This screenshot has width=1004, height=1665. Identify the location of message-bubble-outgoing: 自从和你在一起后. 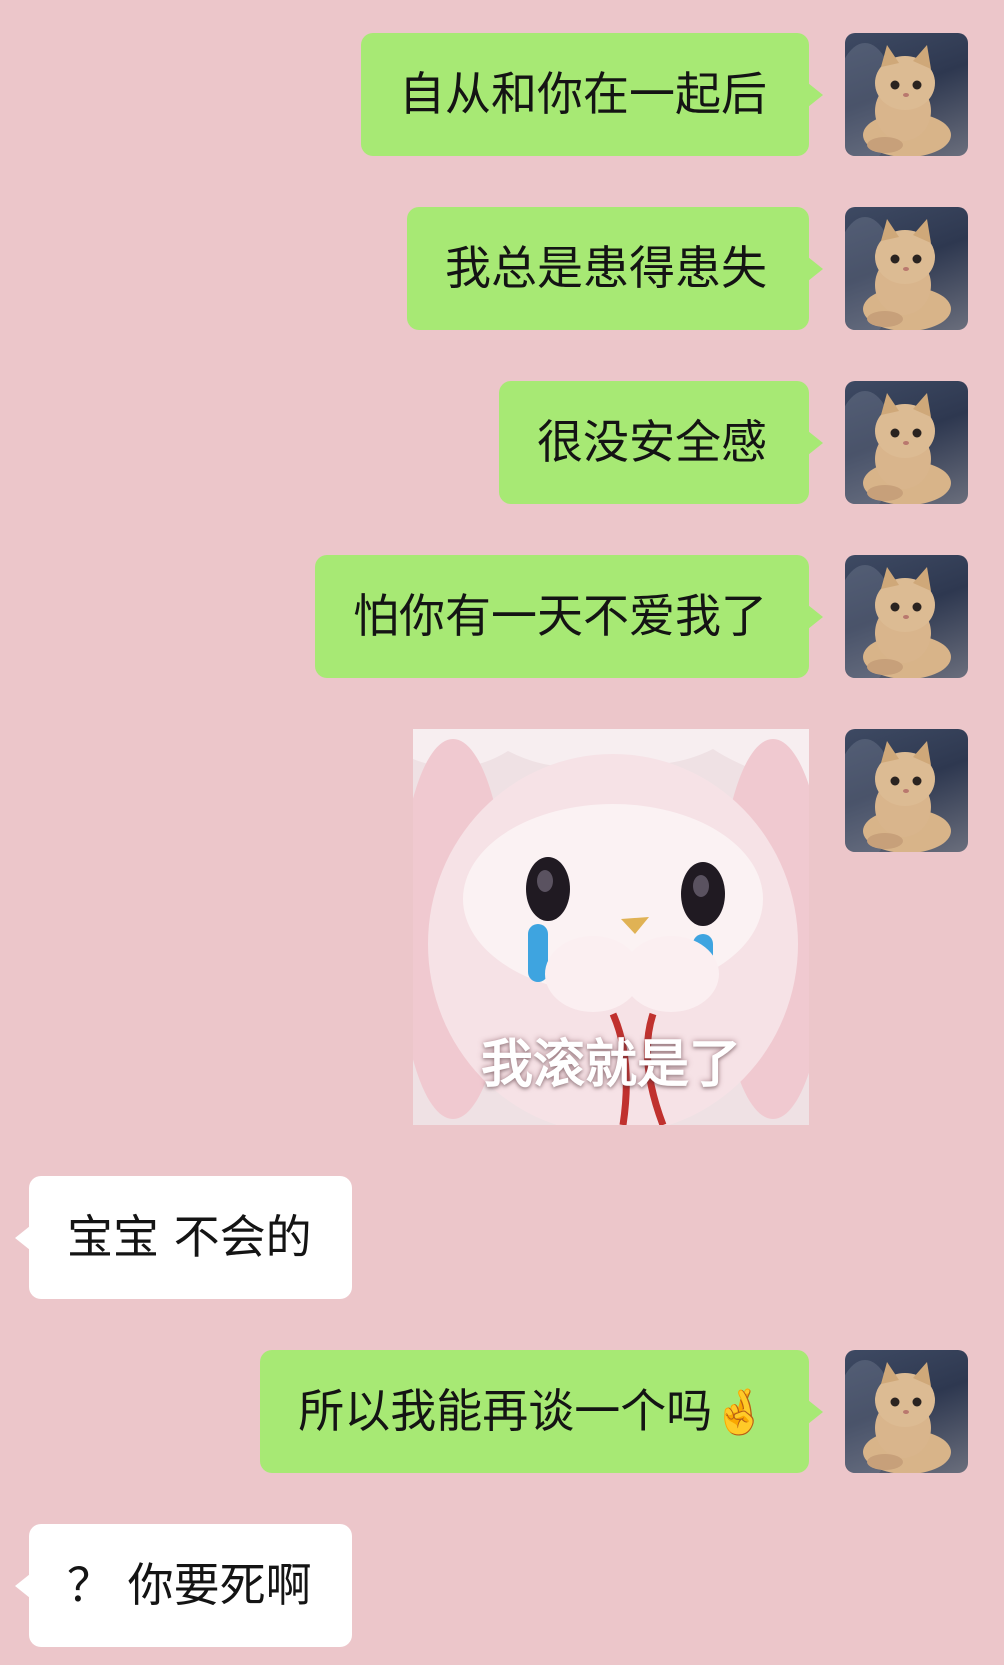
(592, 94).